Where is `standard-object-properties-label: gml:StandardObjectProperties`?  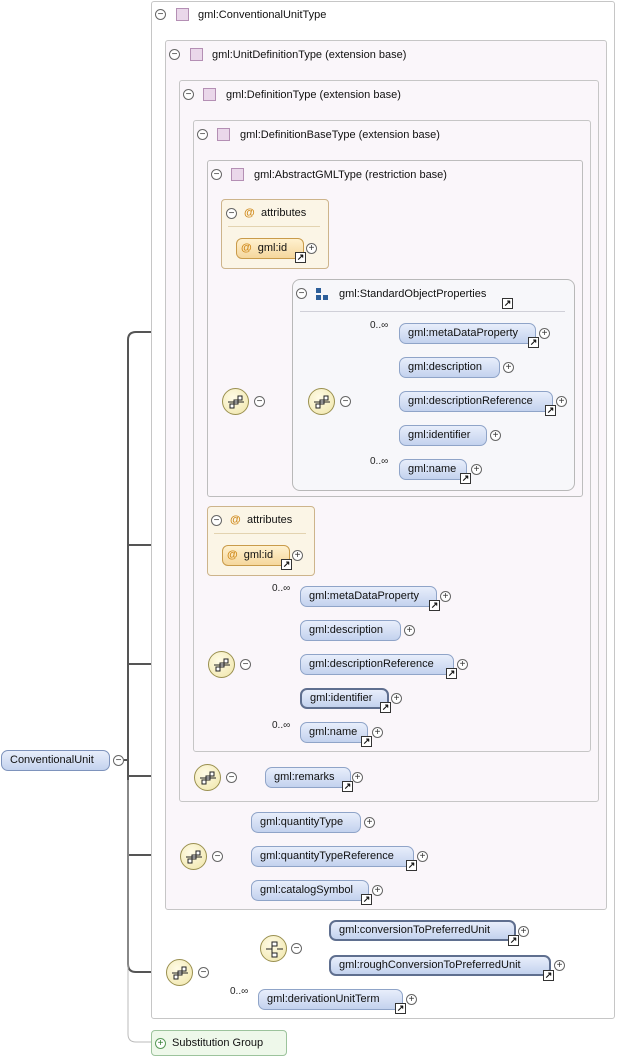
standard-object-properties-label: gml:StandardObjectProperties is located at coordinates (413, 294).